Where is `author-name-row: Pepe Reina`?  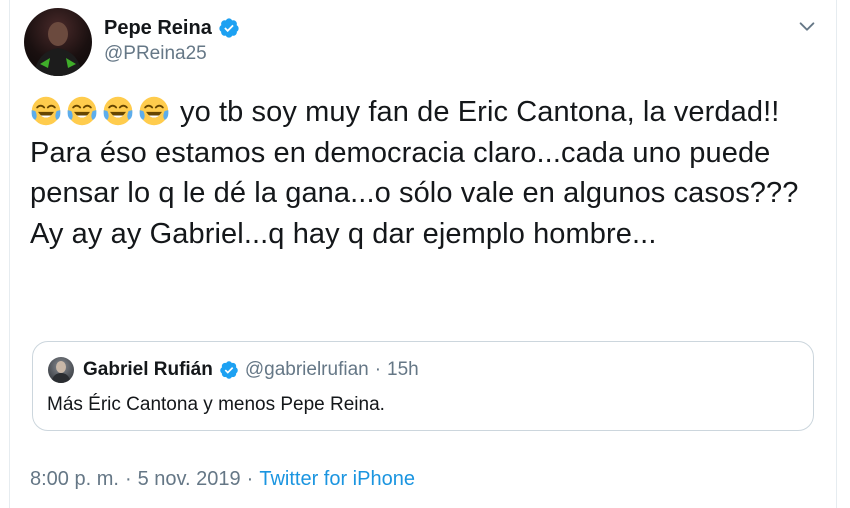 author-name-row: Pepe Reina is located at coordinates (172, 28).